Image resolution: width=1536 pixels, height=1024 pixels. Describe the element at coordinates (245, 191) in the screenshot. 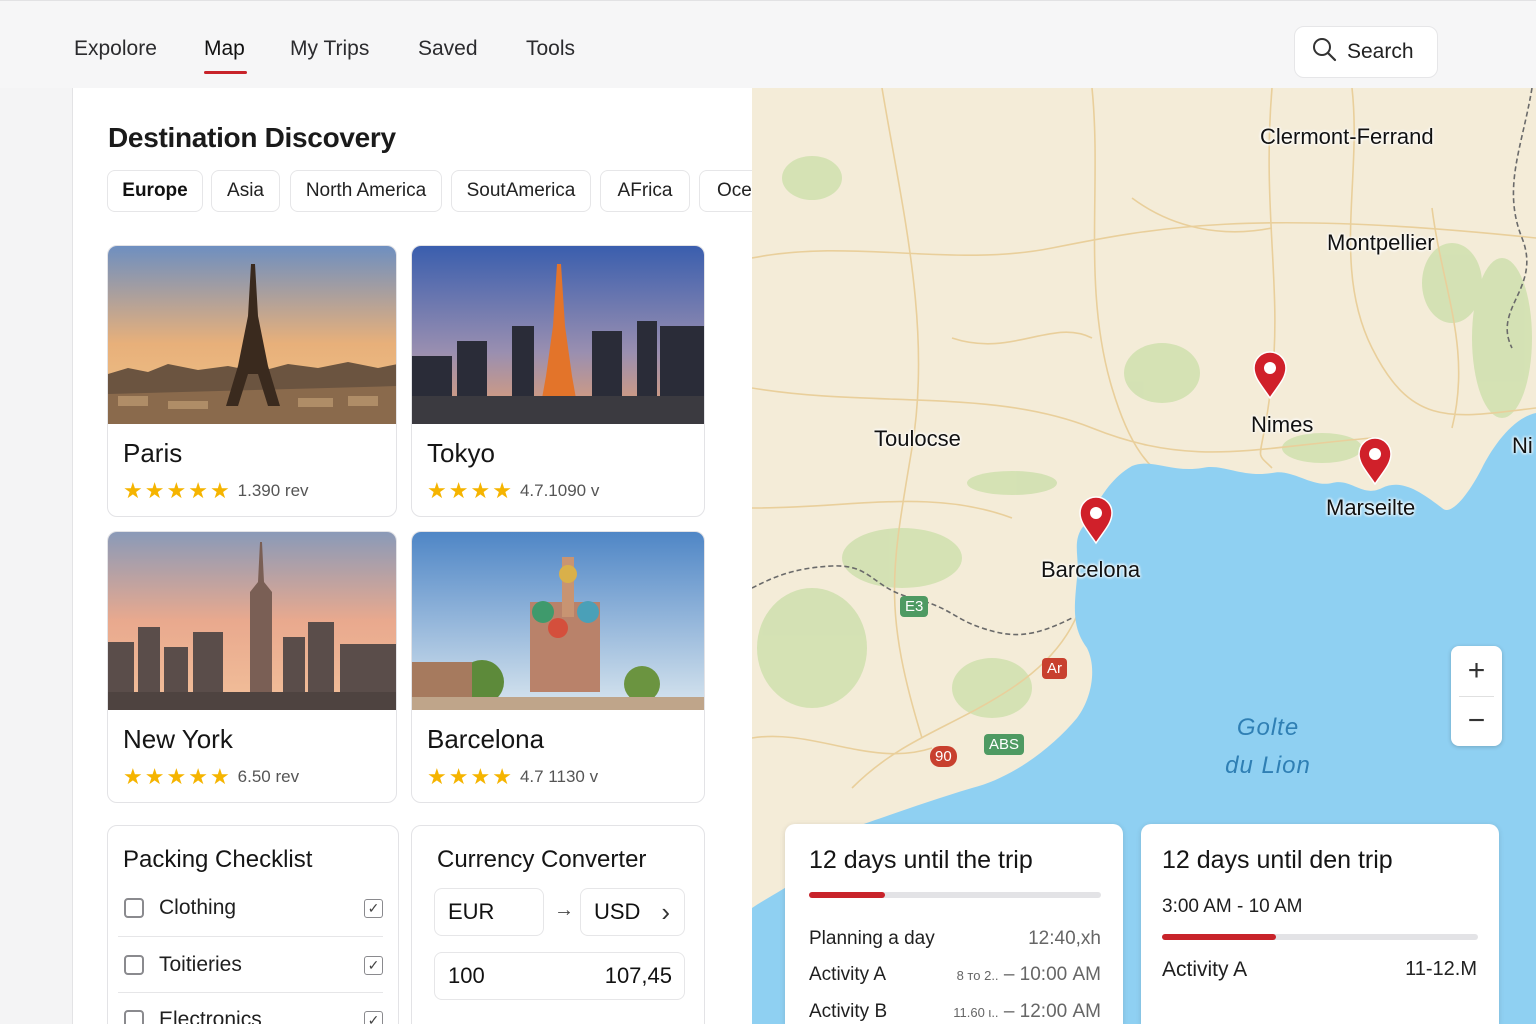

I see `region-chip-asia: Asia` at that location.